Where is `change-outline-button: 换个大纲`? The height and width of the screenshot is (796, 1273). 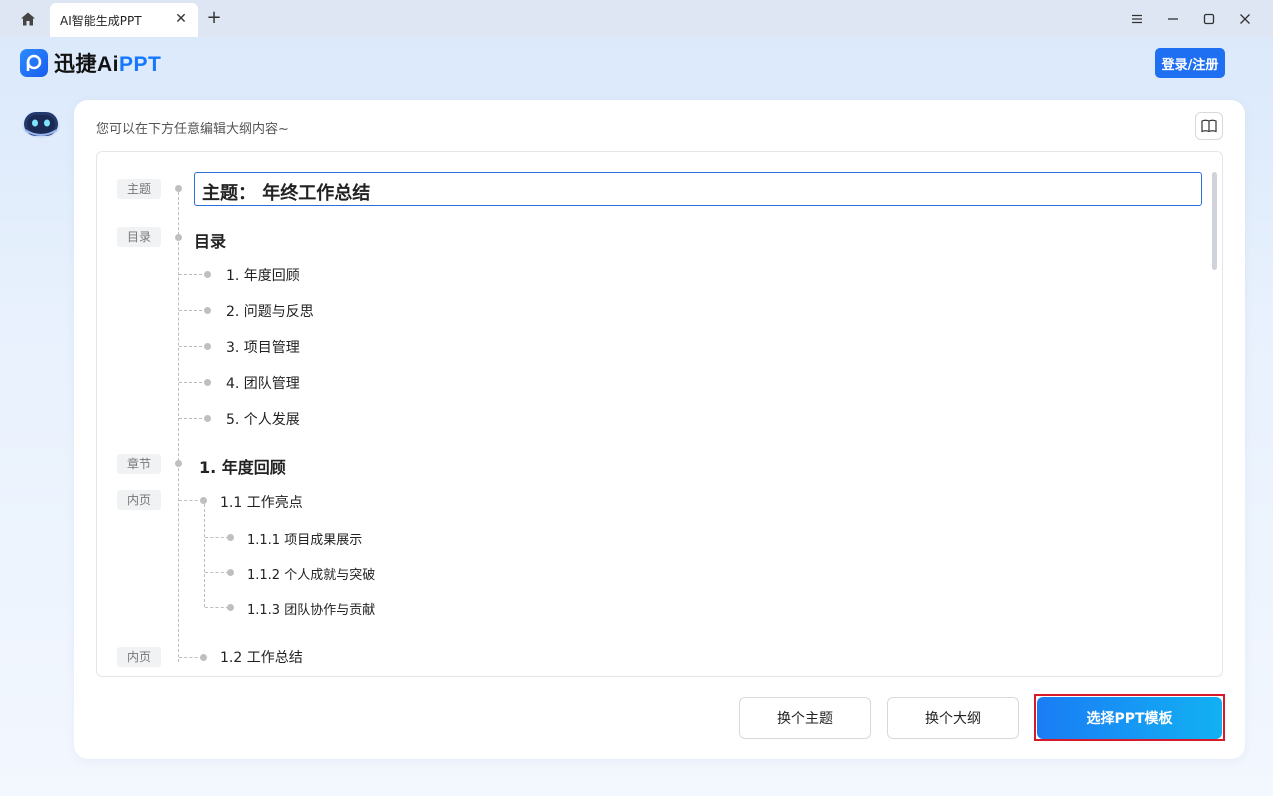 change-outline-button: 换个大纲 is located at coordinates (953, 718).